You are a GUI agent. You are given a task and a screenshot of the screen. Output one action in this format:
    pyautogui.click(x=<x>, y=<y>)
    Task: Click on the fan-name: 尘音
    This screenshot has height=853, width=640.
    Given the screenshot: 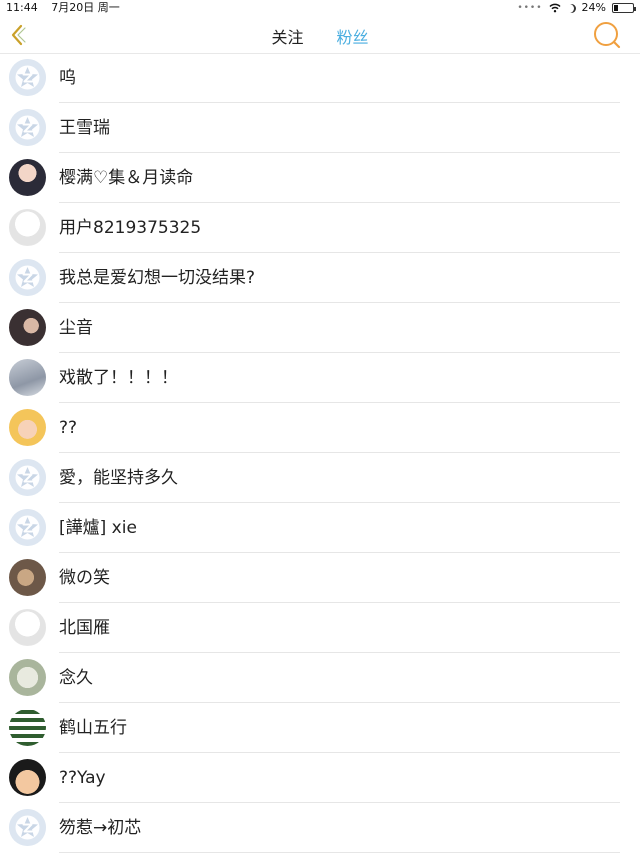 What is the action you would take?
    pyautogui.click(x=76, y=328)
    